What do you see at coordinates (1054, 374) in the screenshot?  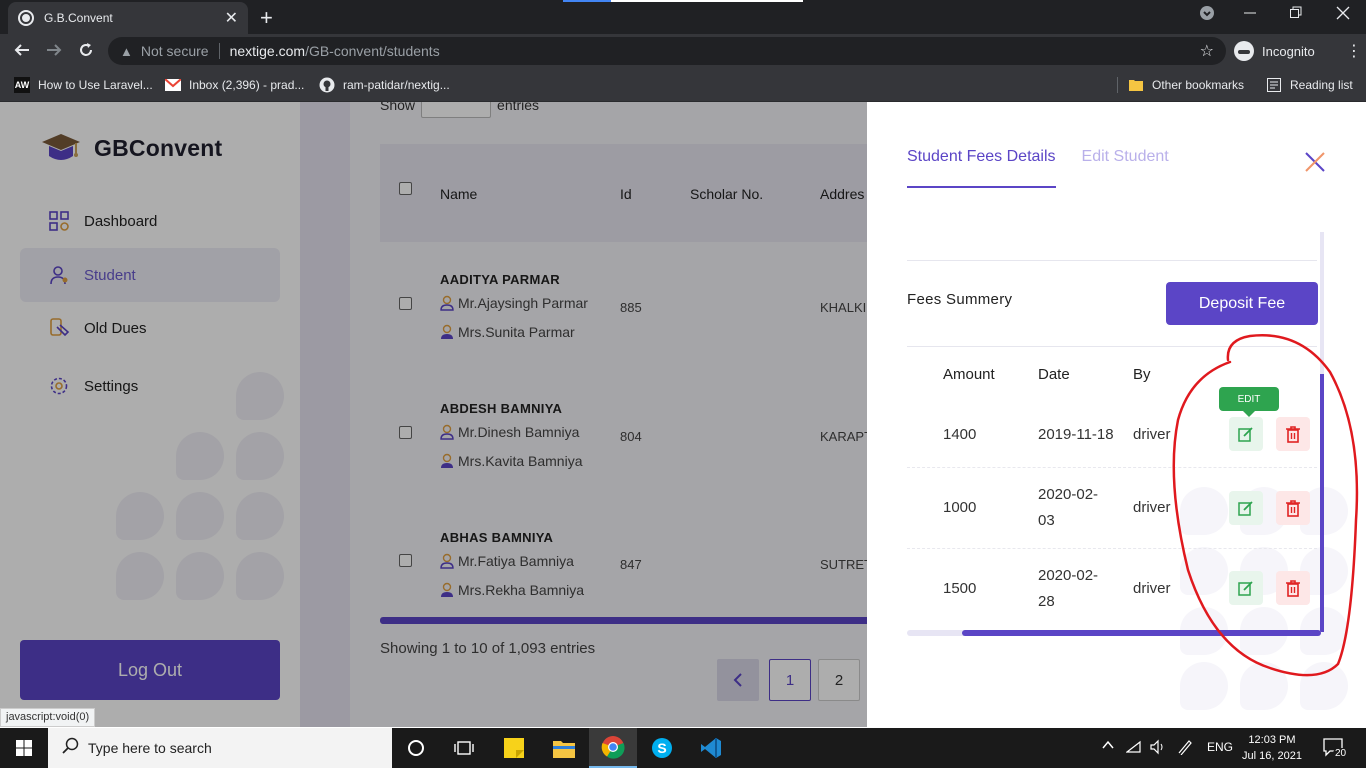 I see `column-header-date: Date` at bounding box center [1054, 374].